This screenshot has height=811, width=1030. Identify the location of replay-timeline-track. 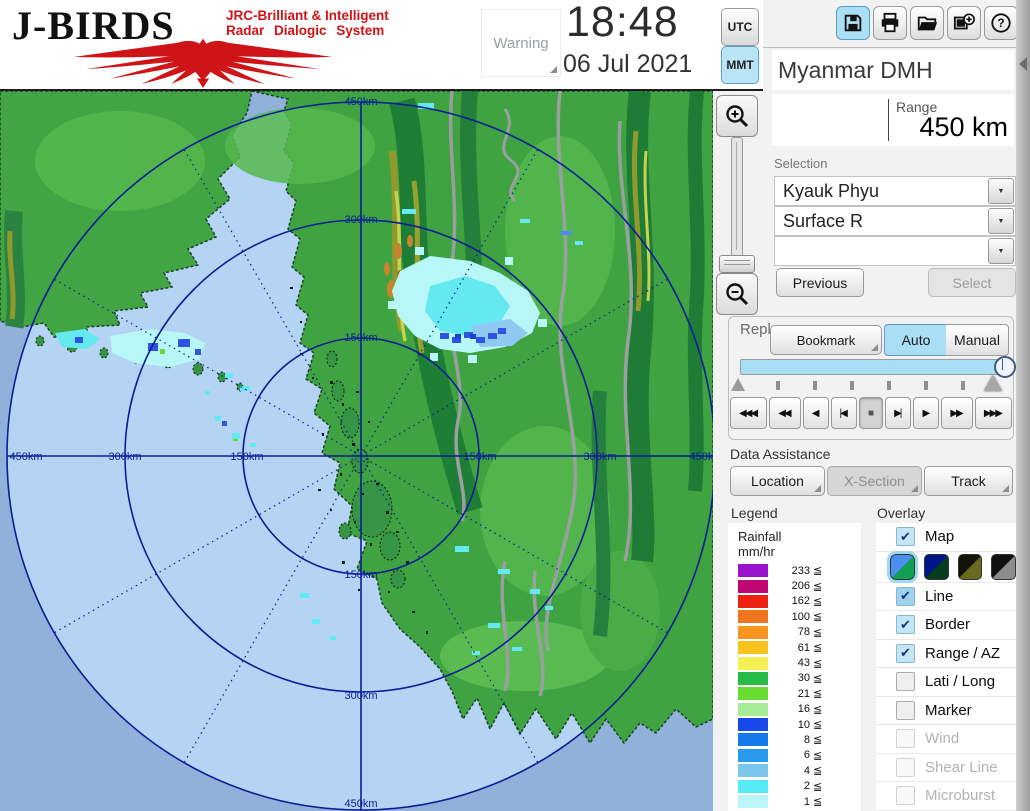
(875, 367).